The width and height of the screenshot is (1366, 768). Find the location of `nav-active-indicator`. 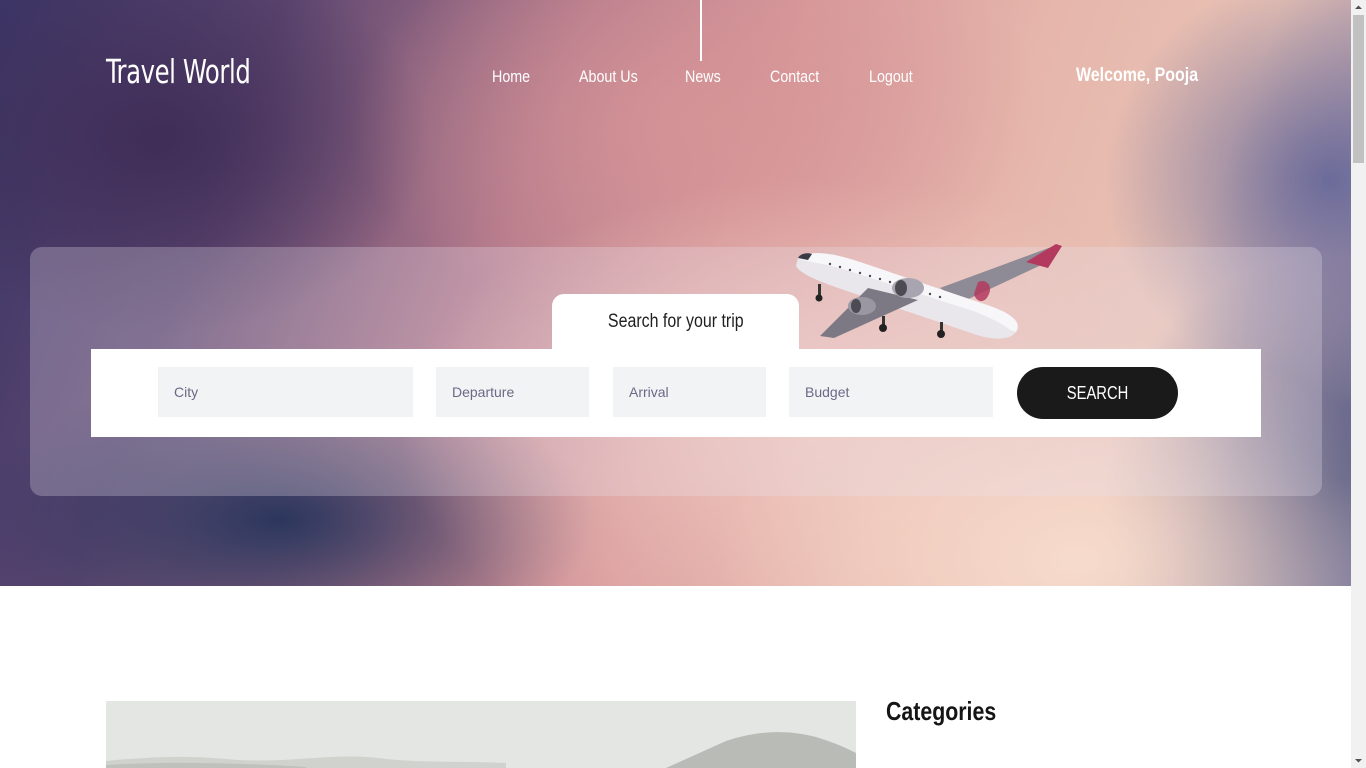

nav-active-indicator is located at coordinates (701, 30).